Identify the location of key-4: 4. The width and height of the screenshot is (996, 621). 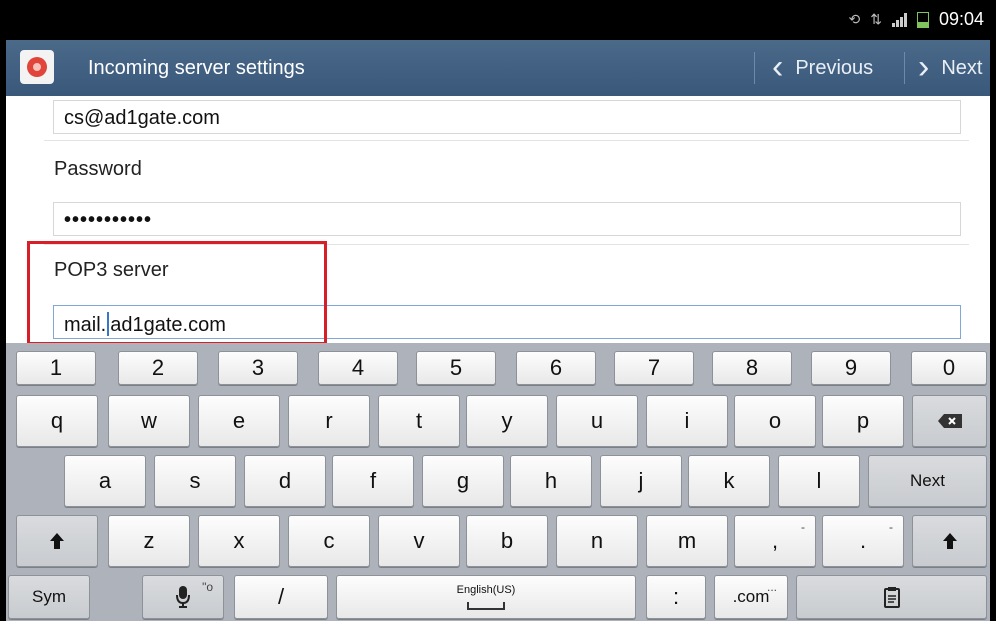
(358, 368).